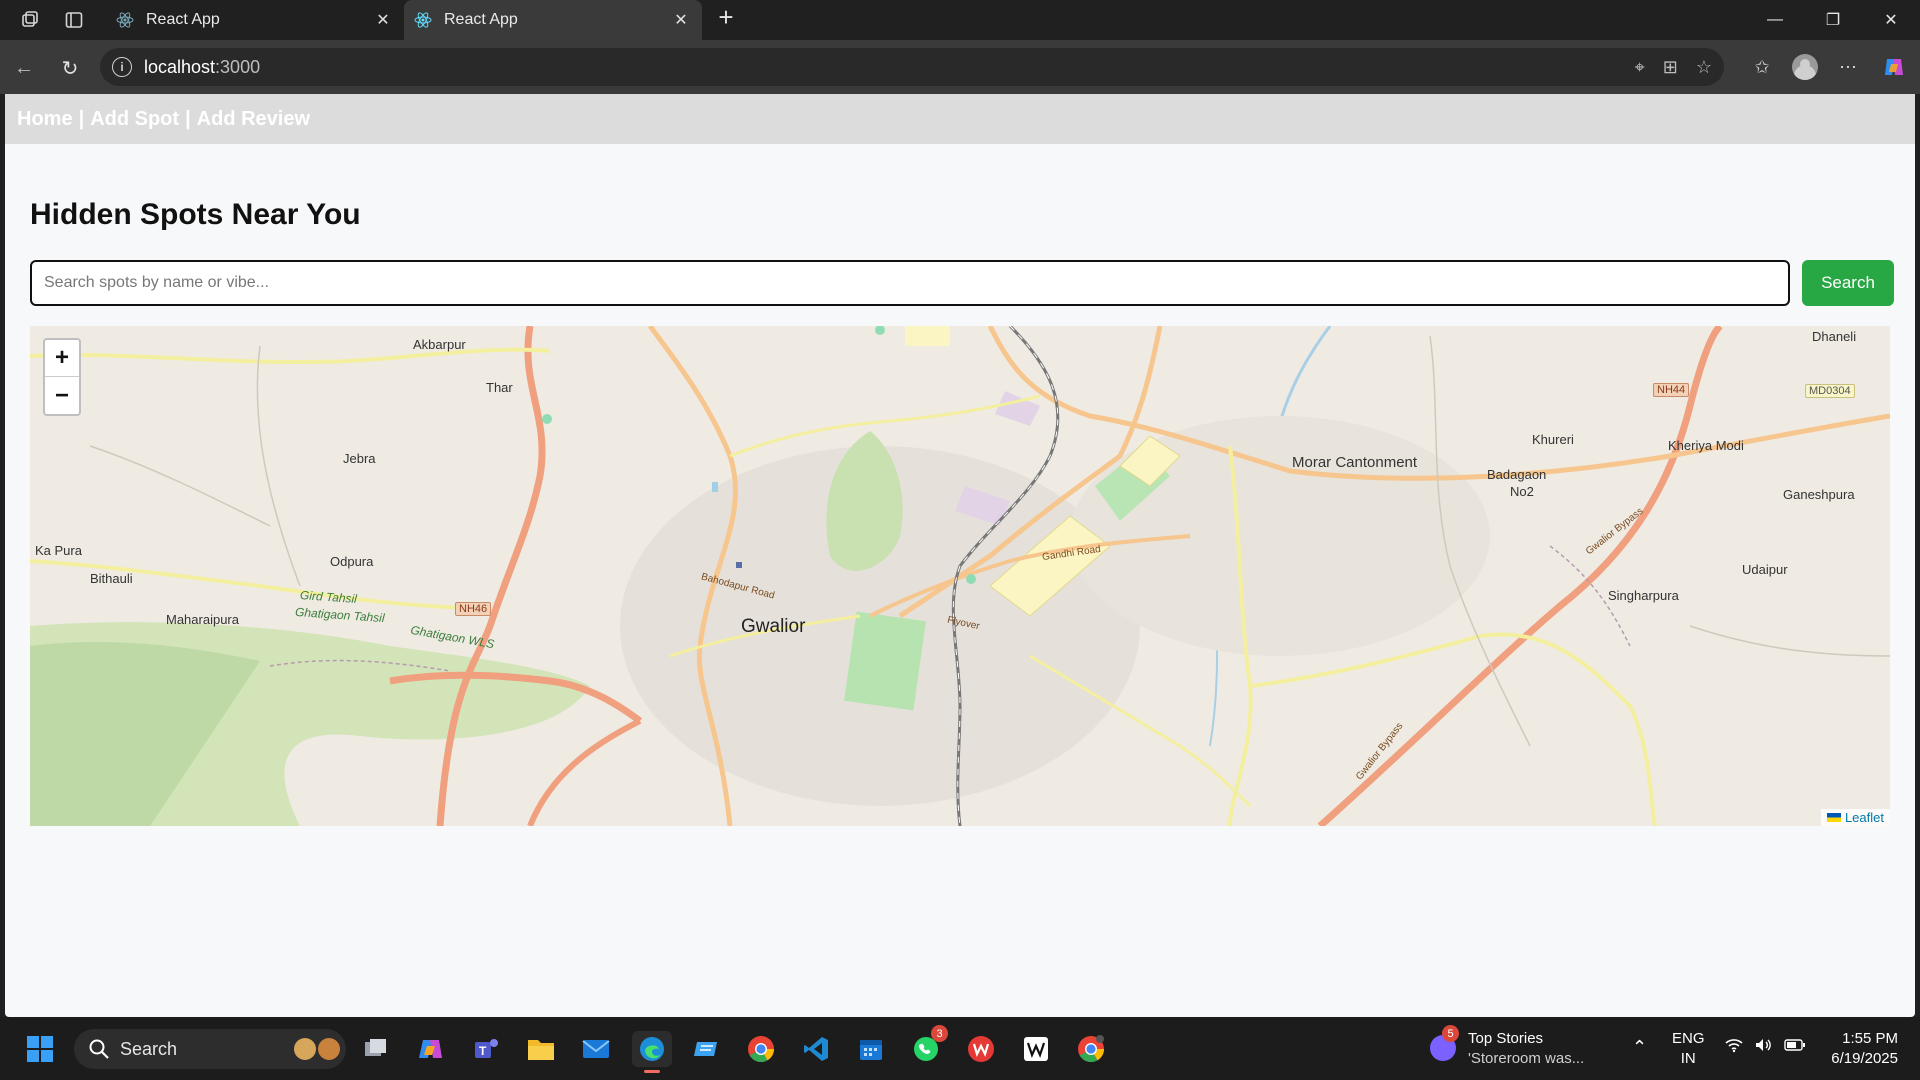 The height and width of the screenshot is (1080, 1920). What do you see at coordinates (1688, 1058) in the screenshot?
I see `region-code: IN` at bounding box center [1688, 1058].